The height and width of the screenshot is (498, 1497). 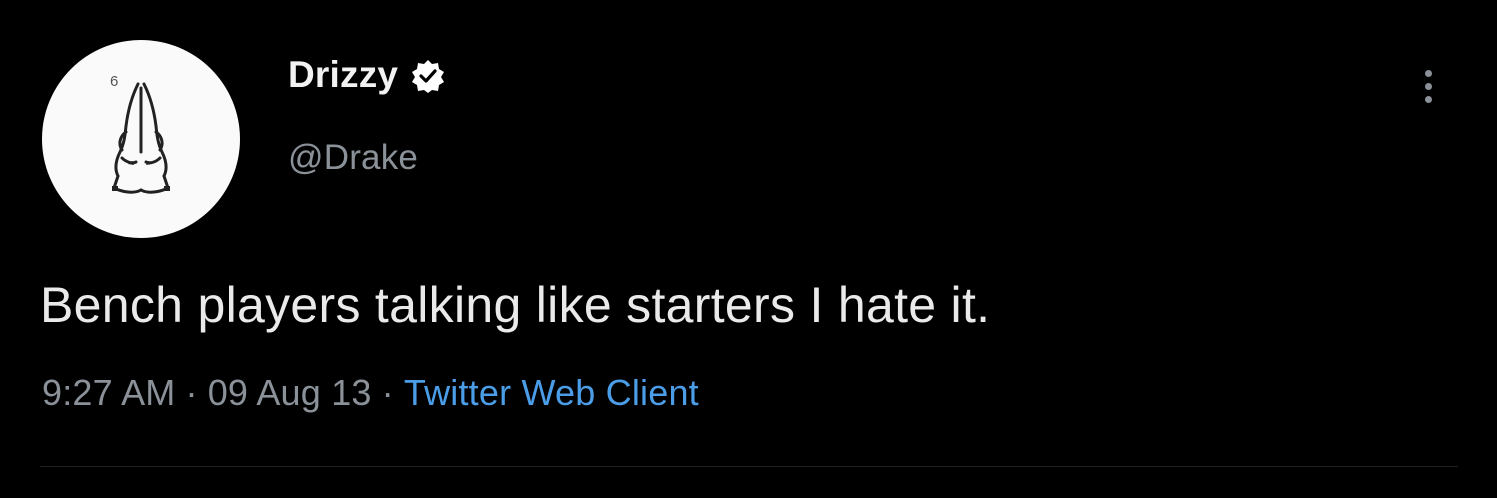 What do you see at coordinates (343, 75) in the screenshot?
I see `display-name: Drizzy` at bounding box center [343, 75].